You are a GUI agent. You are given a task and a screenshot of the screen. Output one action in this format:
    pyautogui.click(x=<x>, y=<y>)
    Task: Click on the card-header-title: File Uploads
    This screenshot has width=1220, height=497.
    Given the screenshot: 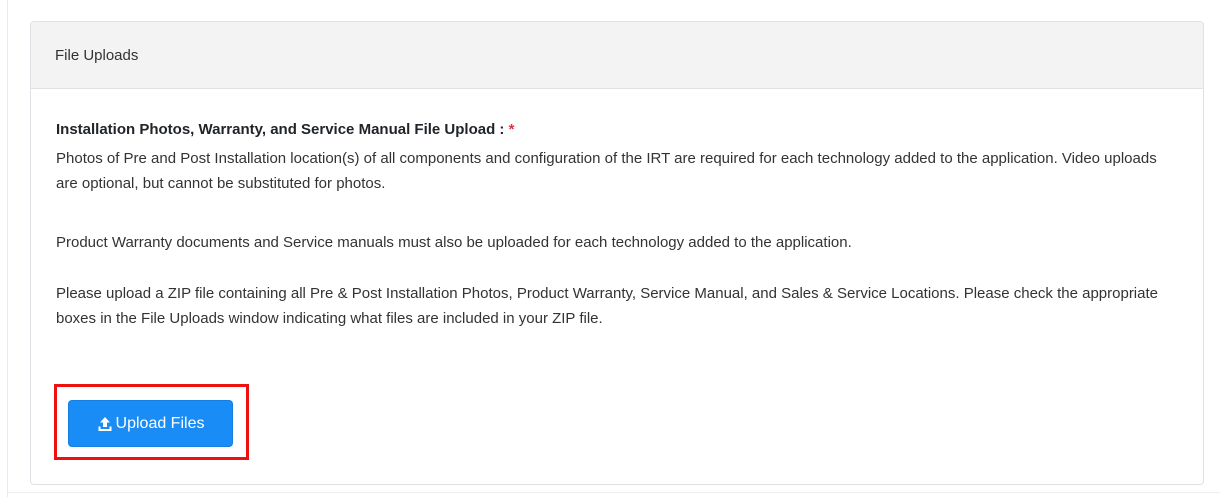 What is the action you would take?
    pyautogui.click(x=97, y=55)
    